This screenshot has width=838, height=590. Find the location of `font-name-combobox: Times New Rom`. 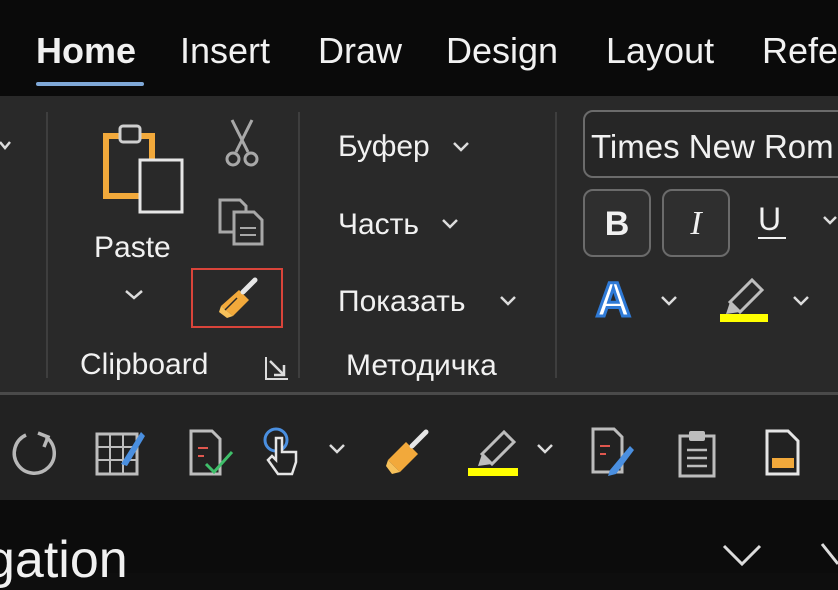

font-name-combobox: Times New Rom is located at coordinates (710, 144).